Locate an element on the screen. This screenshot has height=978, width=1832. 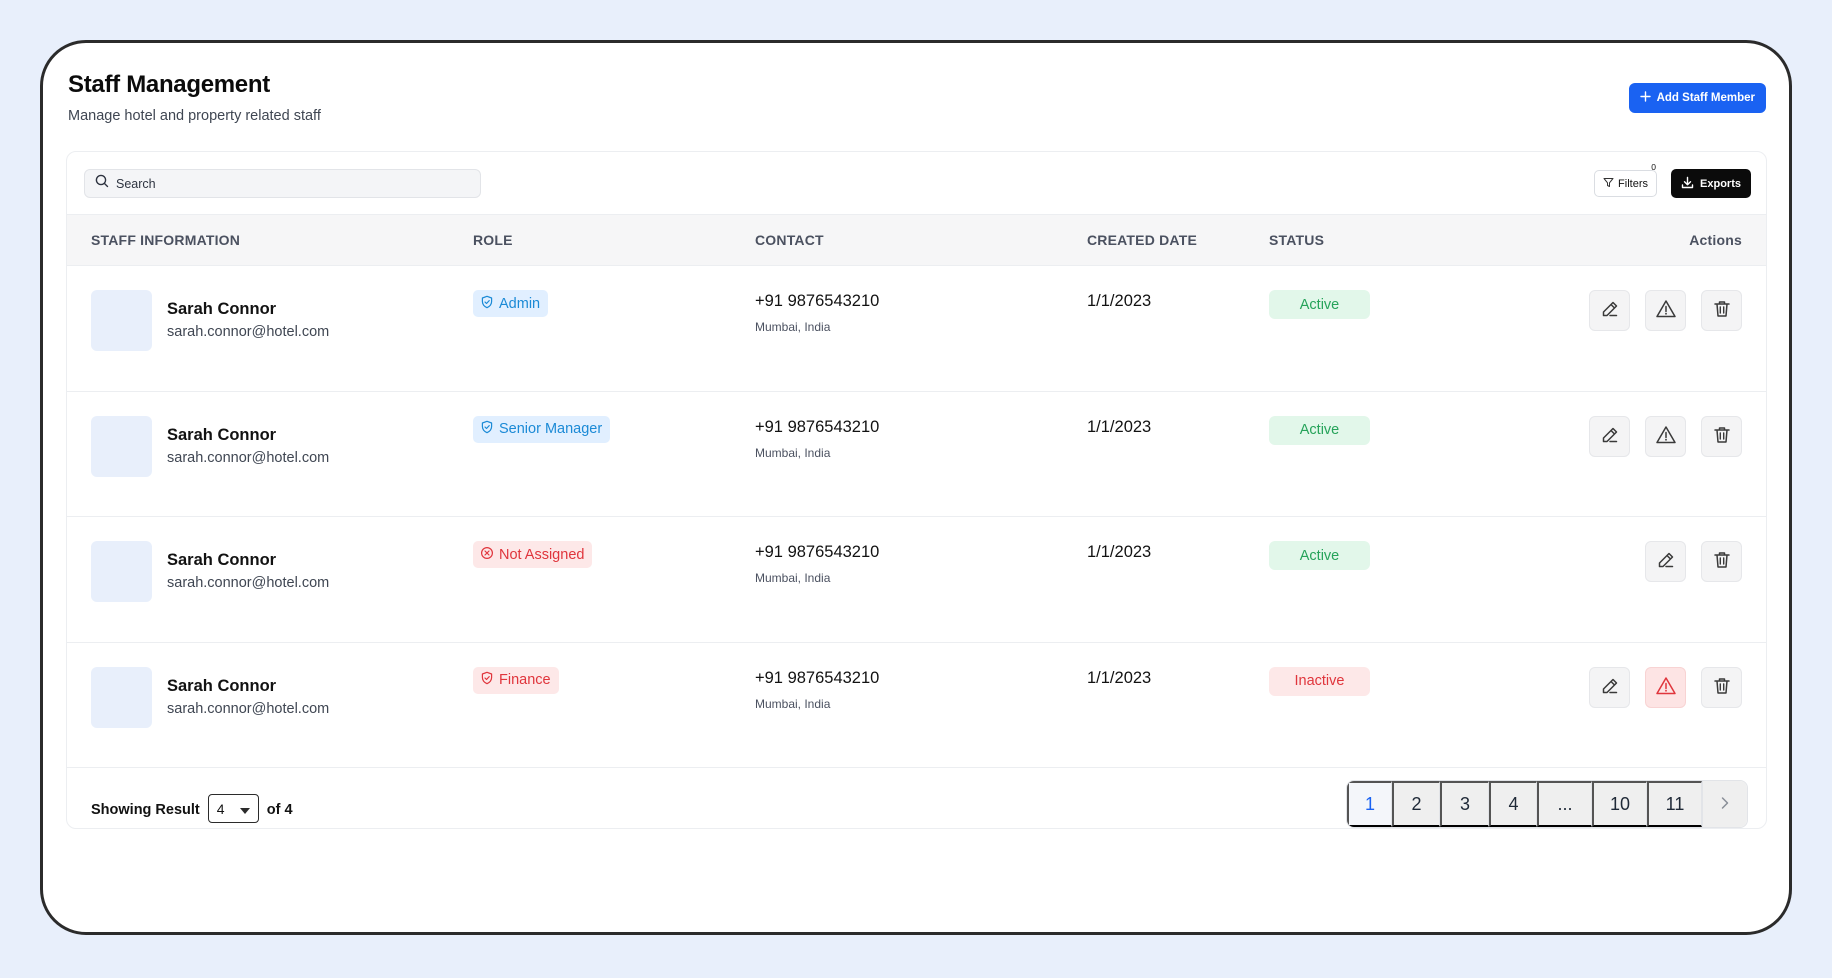
filters-button: Filters is located at coordinates (1625, 183).